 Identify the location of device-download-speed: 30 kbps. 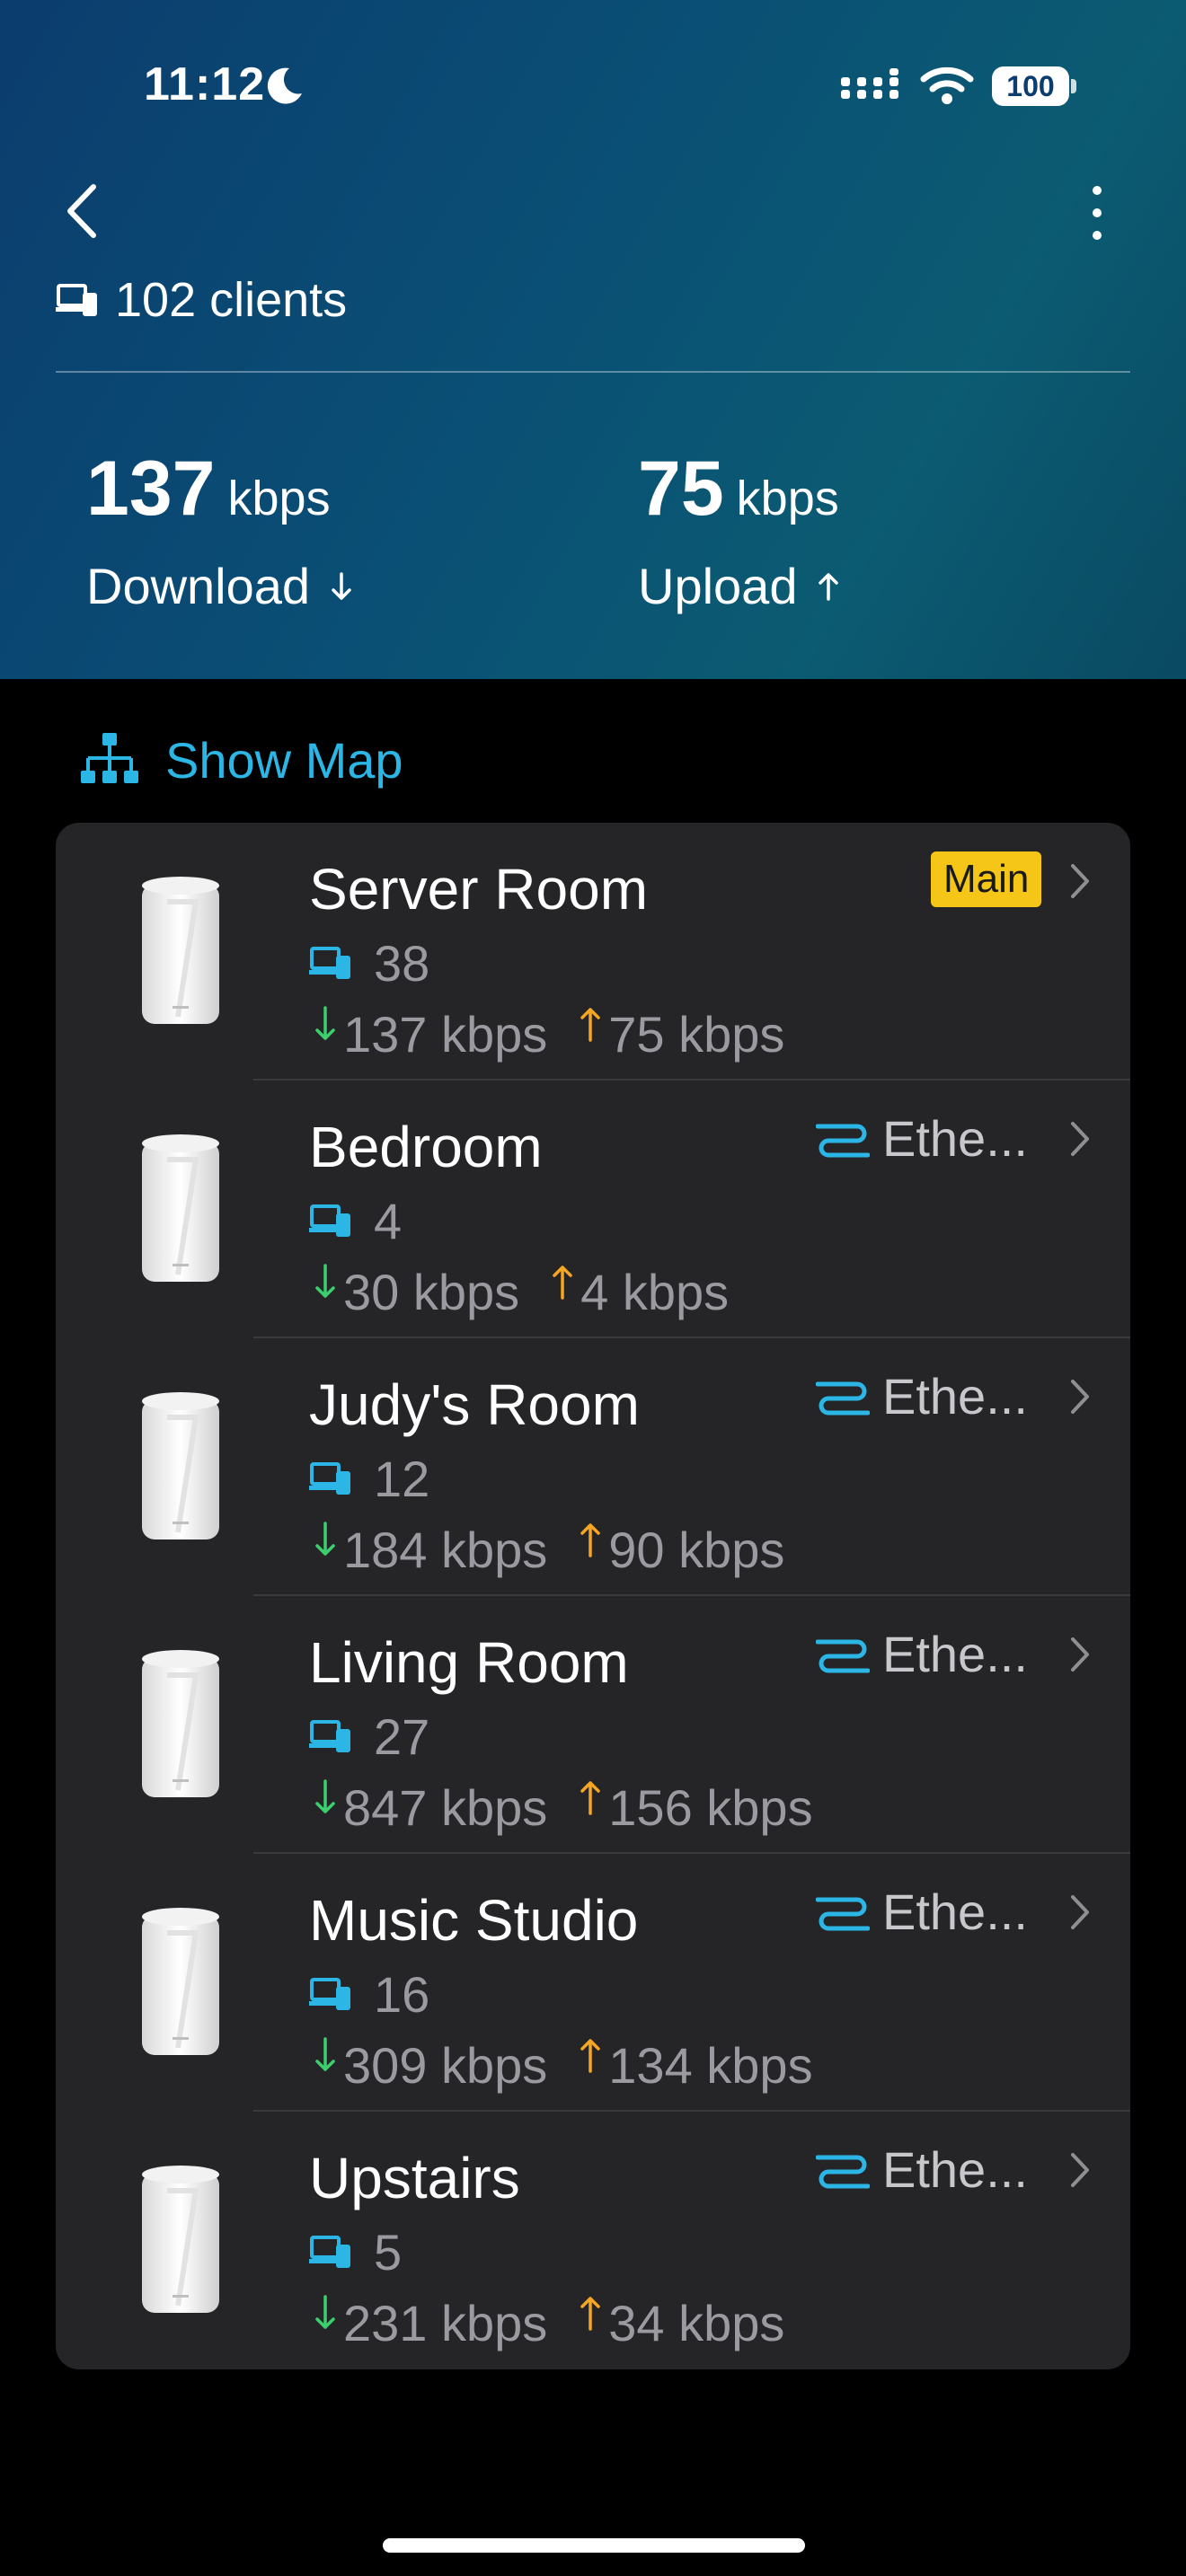
(431, 1291).